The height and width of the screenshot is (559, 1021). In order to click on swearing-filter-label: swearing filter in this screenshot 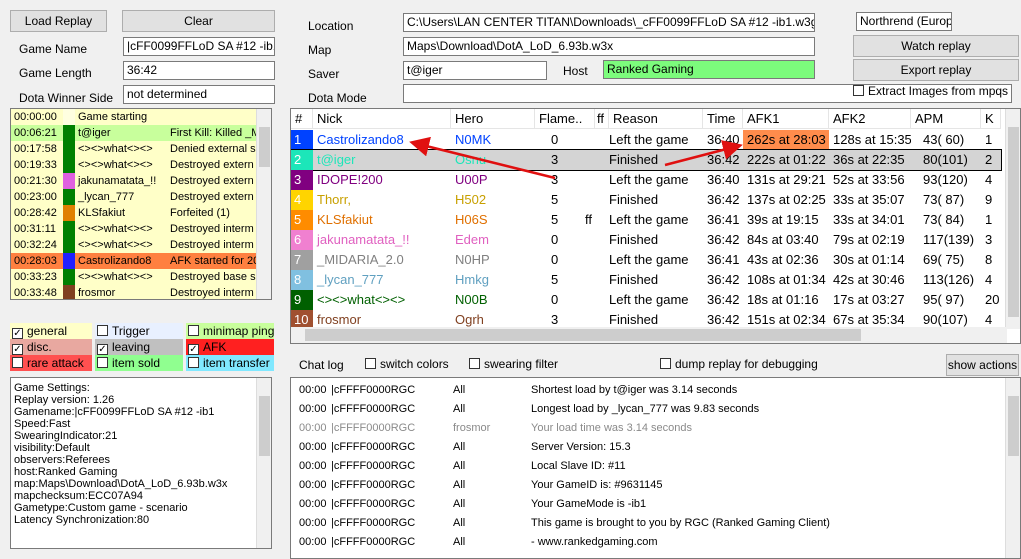, I will do `click(521, 364)`.